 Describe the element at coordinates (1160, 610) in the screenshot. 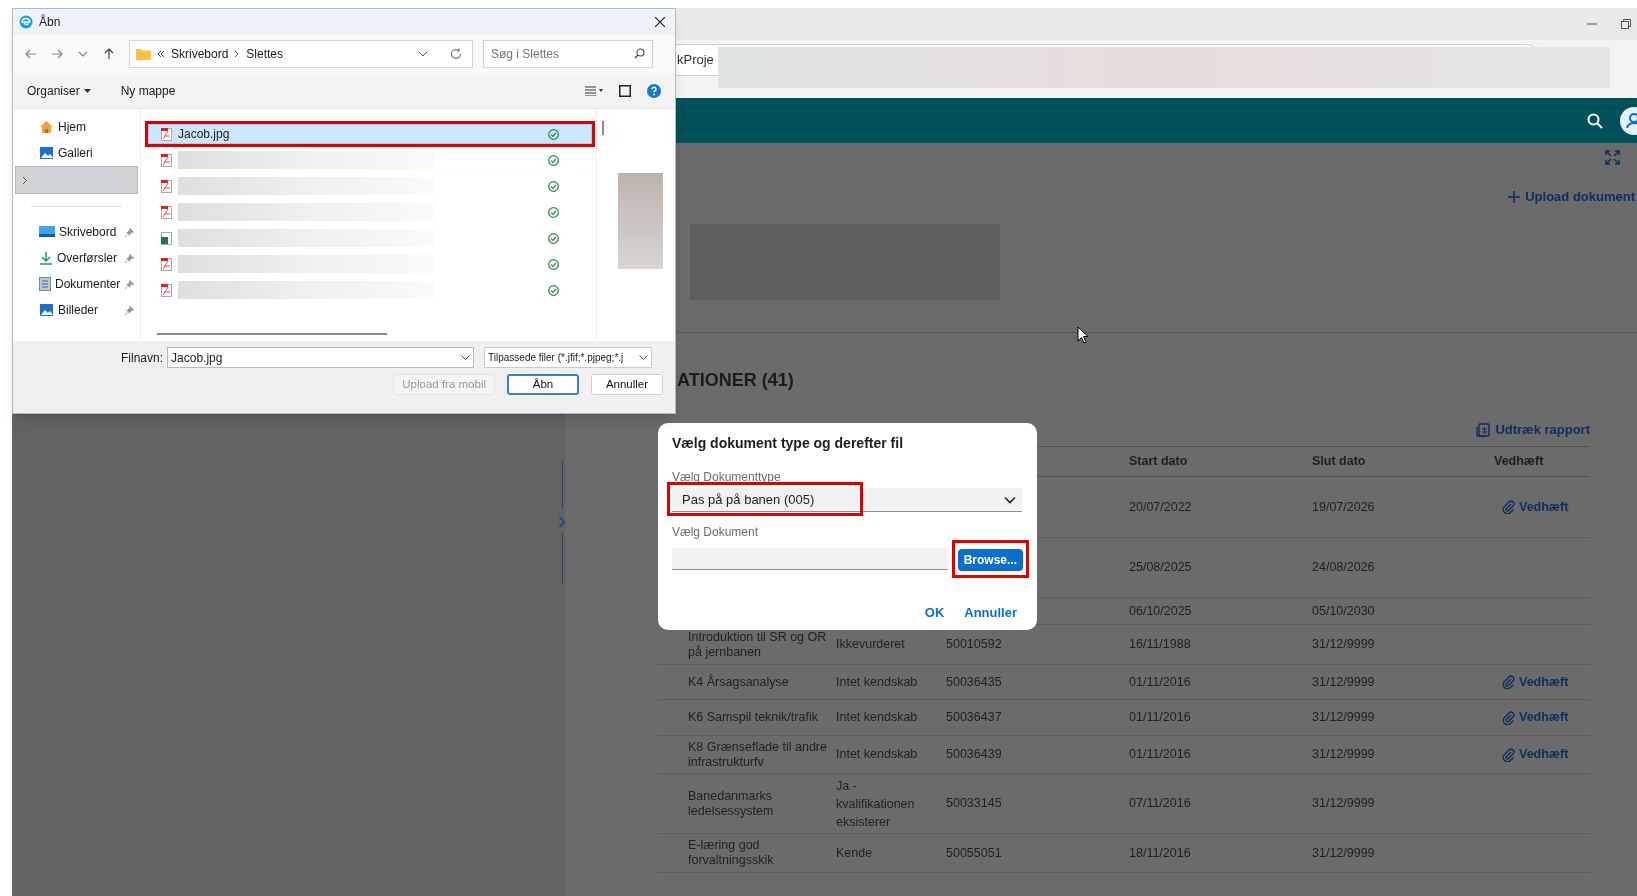

I see `table-cell: 06/10/2025` at that location.